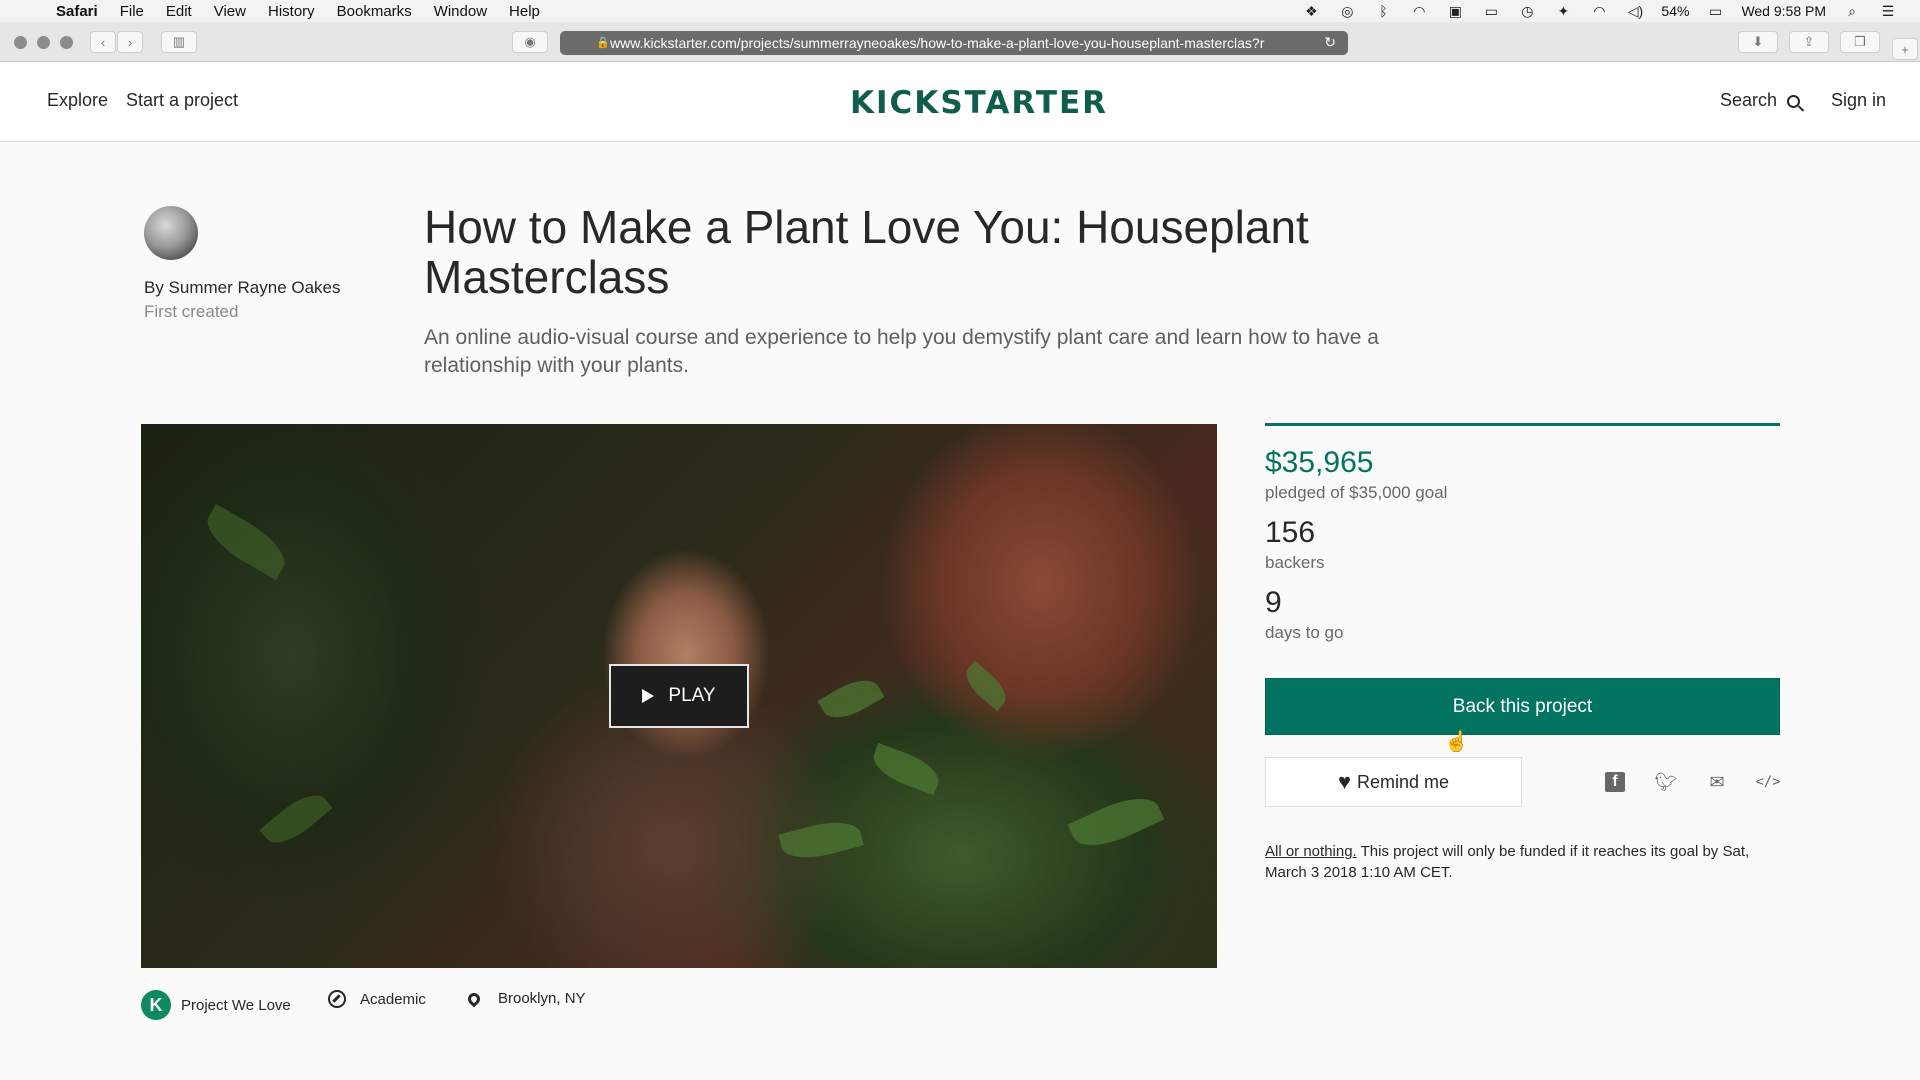  What do you see at coordinates (1783, 11) in the screenshot?
I see `clock: Wed 9:58 PM` at bounding box center [1783, 11].